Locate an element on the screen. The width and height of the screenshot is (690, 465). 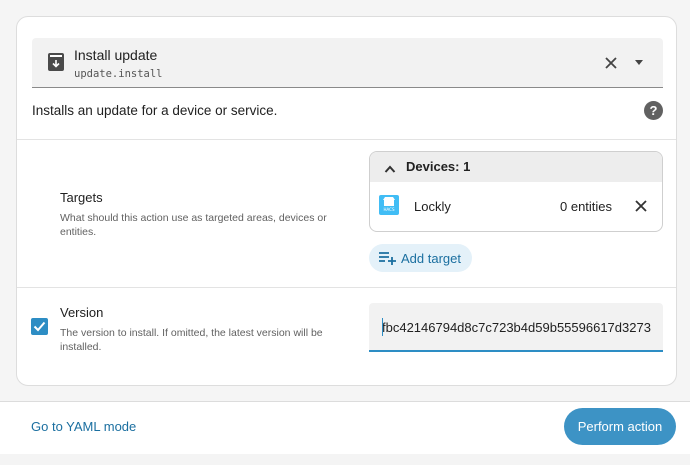
version-label: Version is located at coordinates (82, 312).